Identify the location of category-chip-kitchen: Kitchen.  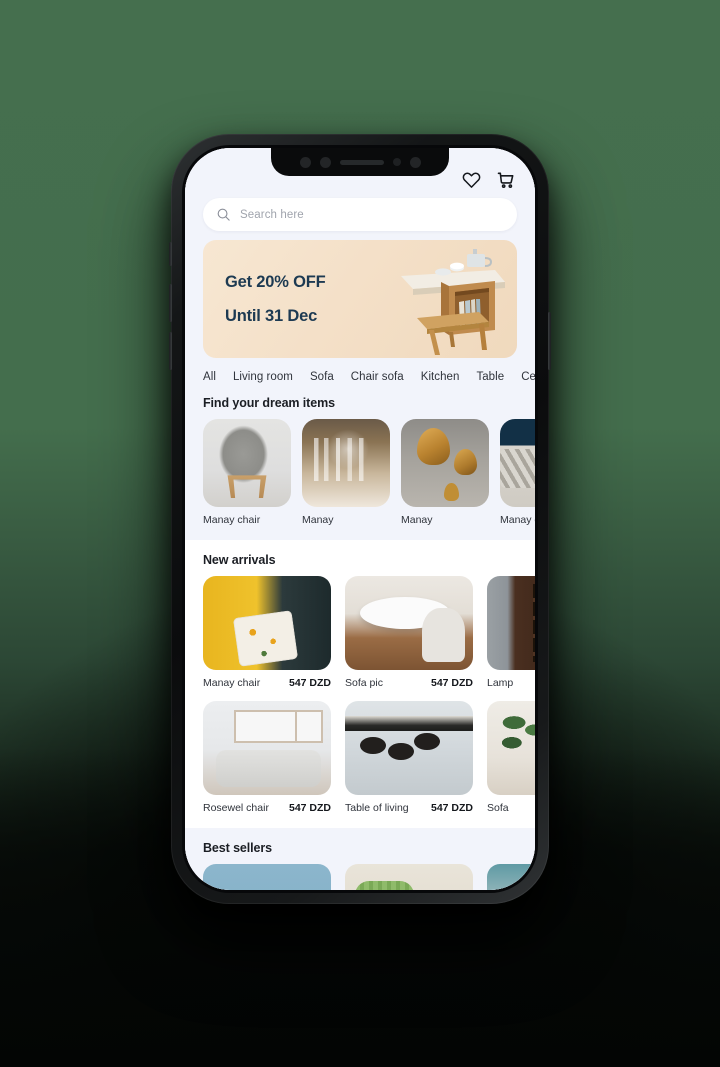
(440, 377).